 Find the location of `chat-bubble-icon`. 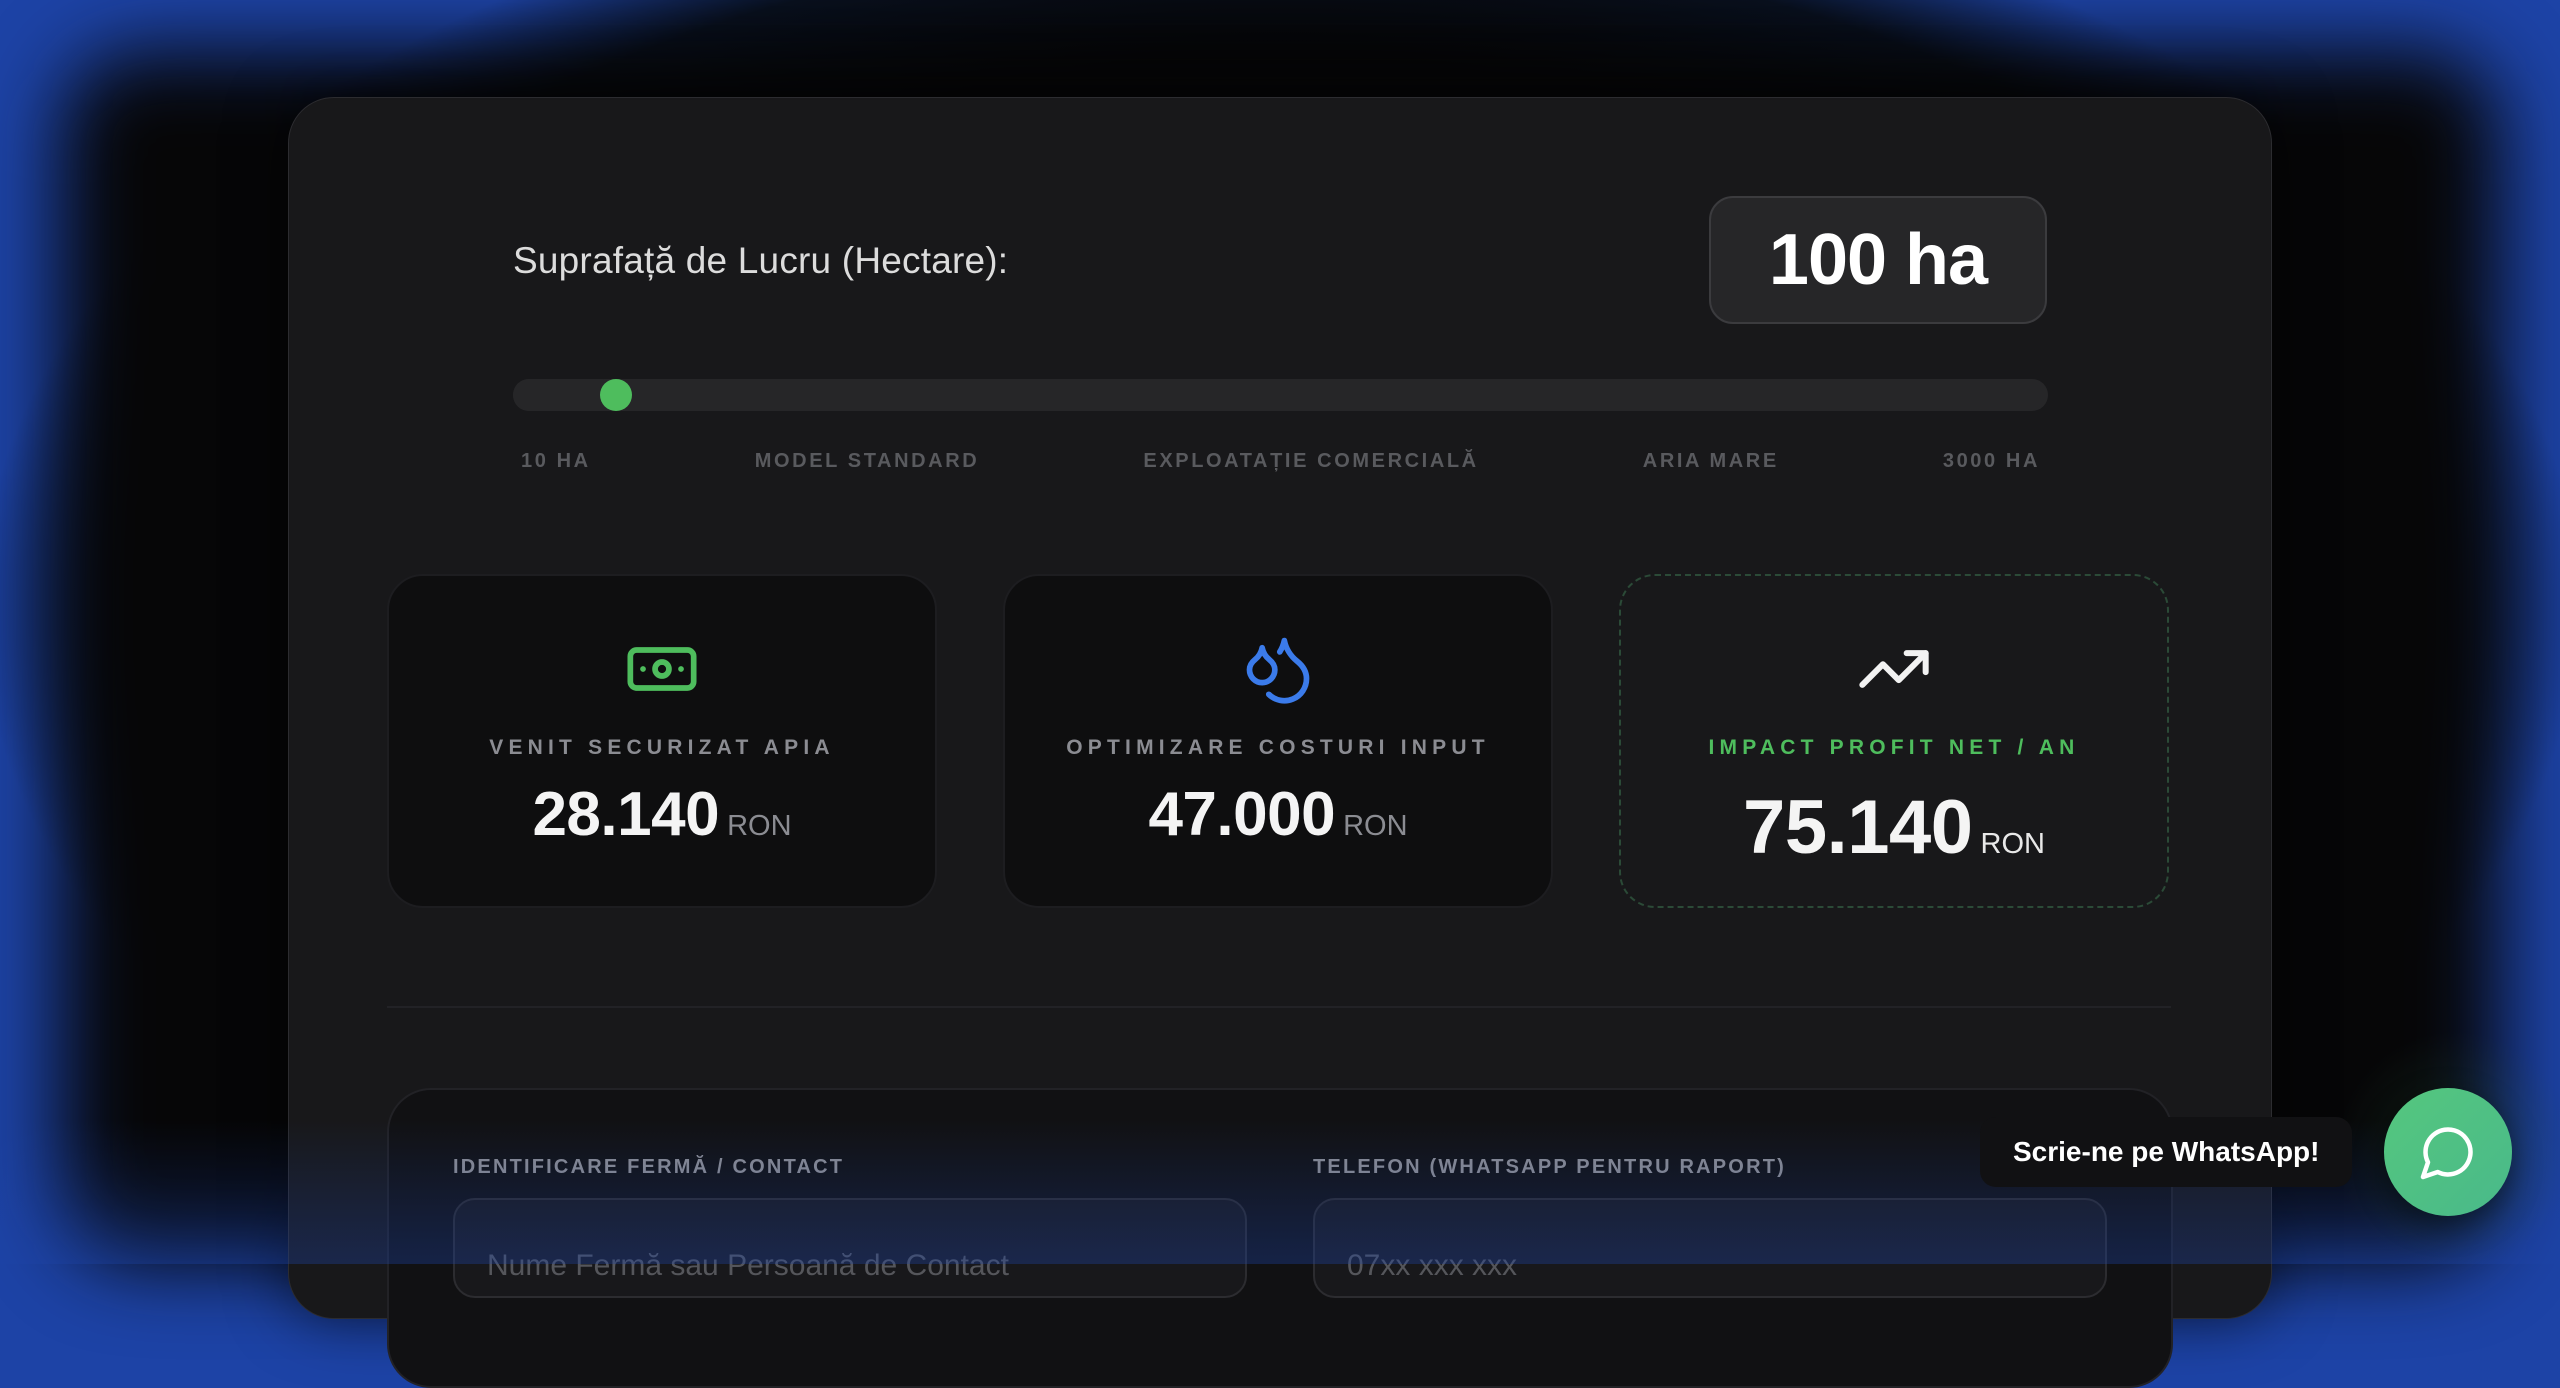

chat-bubble-icon is located at coordinates (2448, 1152).